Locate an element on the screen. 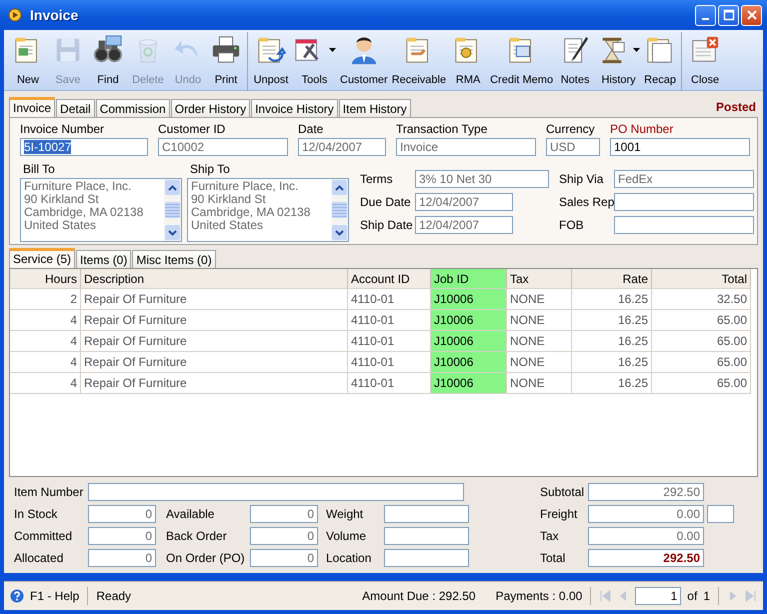 The width and height of the screenshot is (767, 614). toolbar-button: Receivable is located at coordinates (419, 61).